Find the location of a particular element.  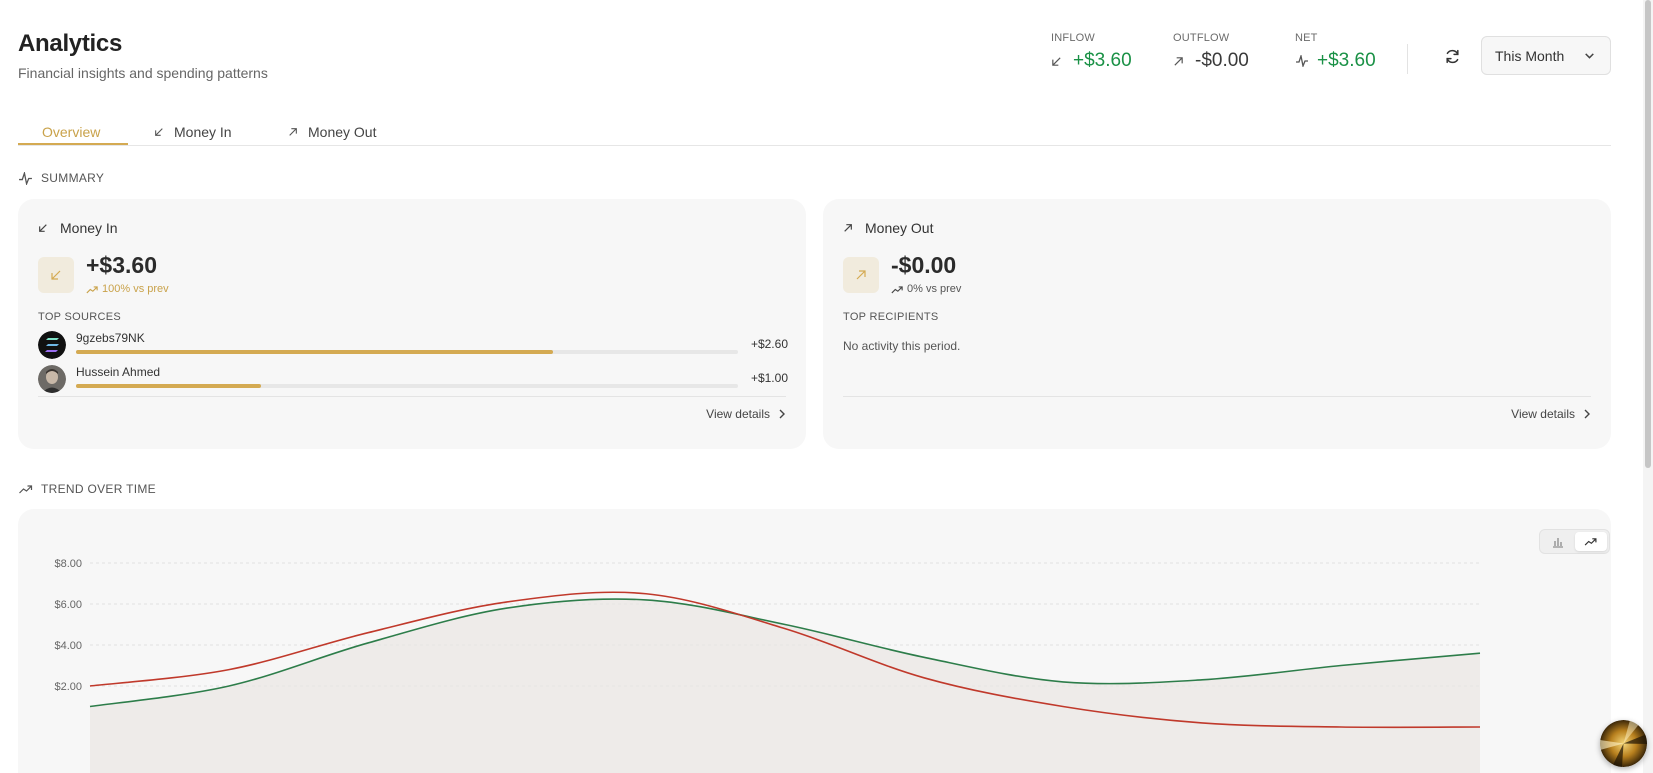

y-tick-label: $8.00 is located at coordinates (68, 564).